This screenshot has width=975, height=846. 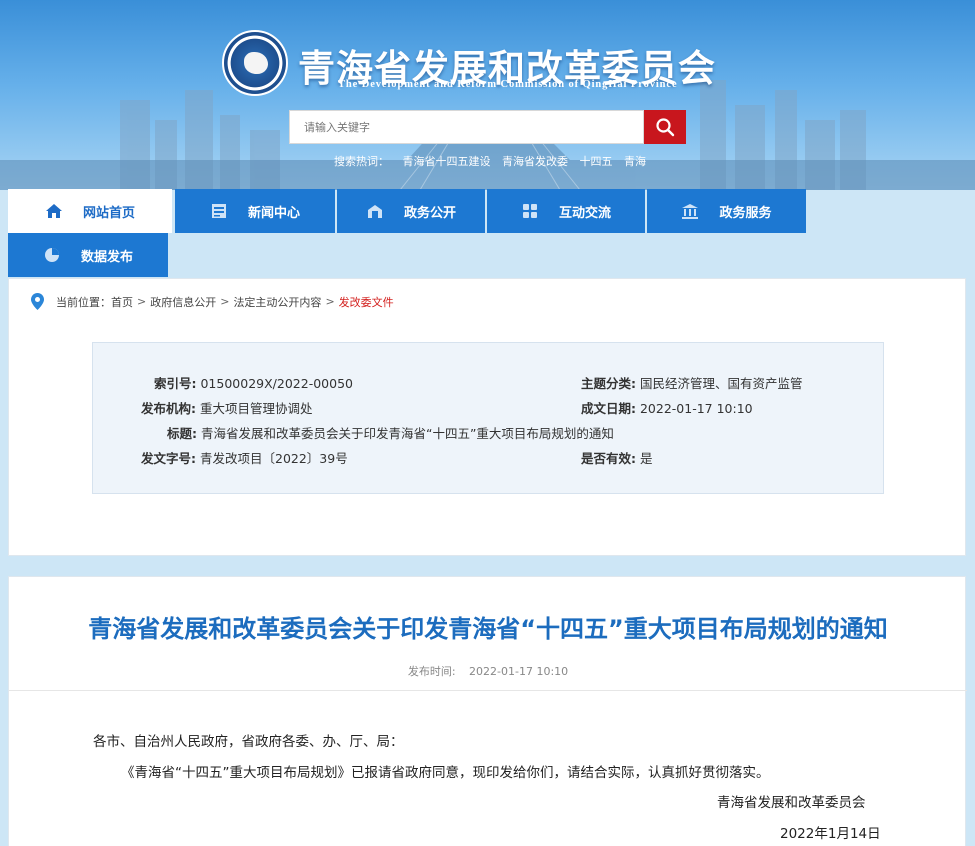 What do you see at coordinates (108, 213) in the screenshot?
I see `nav-label: 网站首页` at bounding box center [108, 213].